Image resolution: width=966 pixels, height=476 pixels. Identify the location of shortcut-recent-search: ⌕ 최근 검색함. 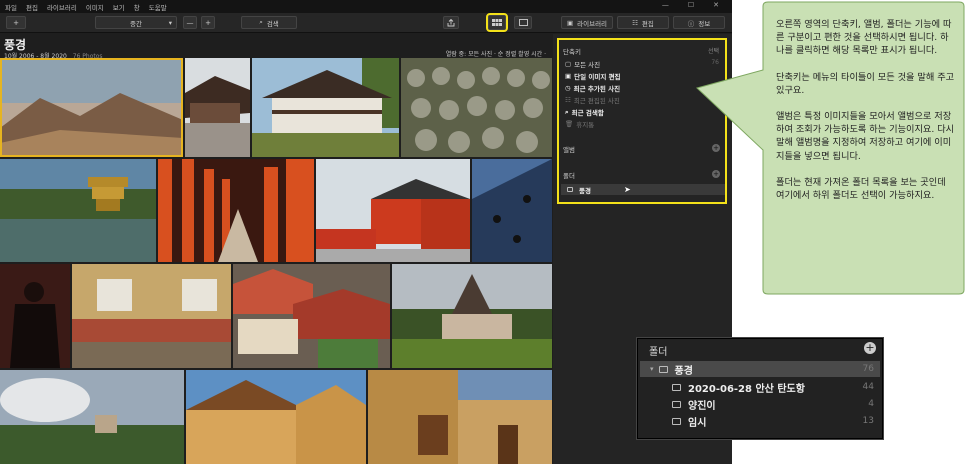
(584, 112).